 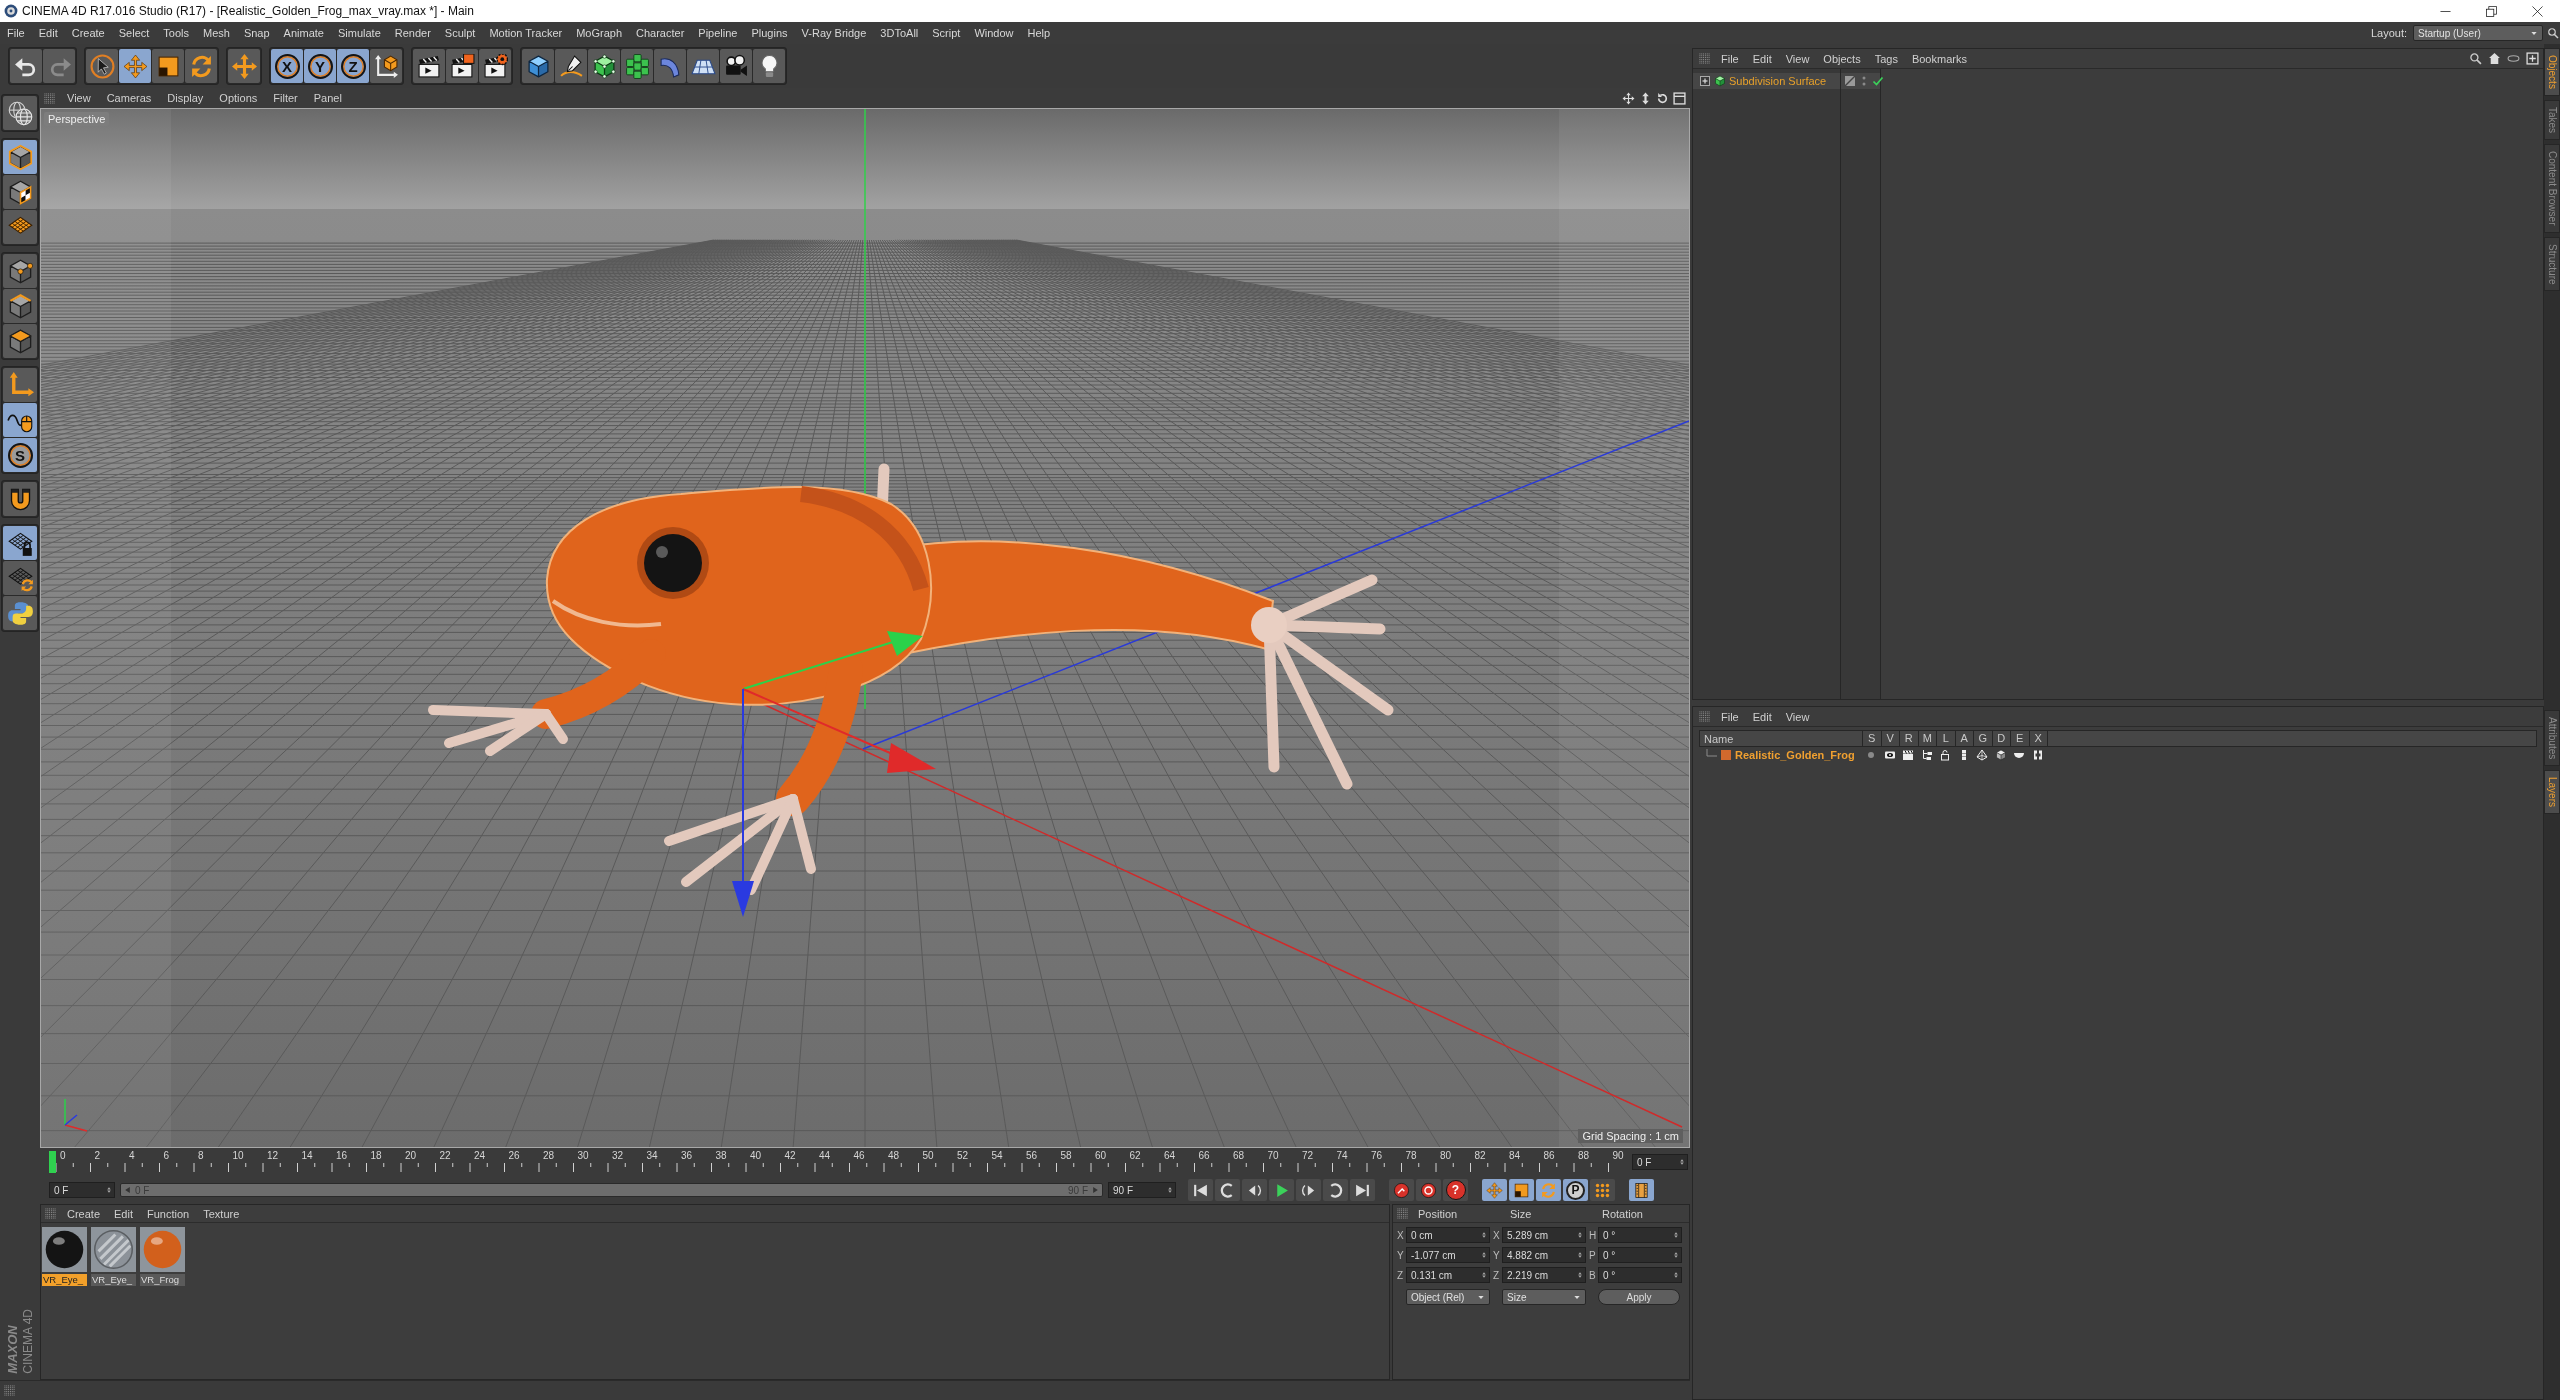 What do you see at coordinates (1730, 716) in the screenshot?
I see `layer-menu-item: File` at bounding box center [1730, 716].